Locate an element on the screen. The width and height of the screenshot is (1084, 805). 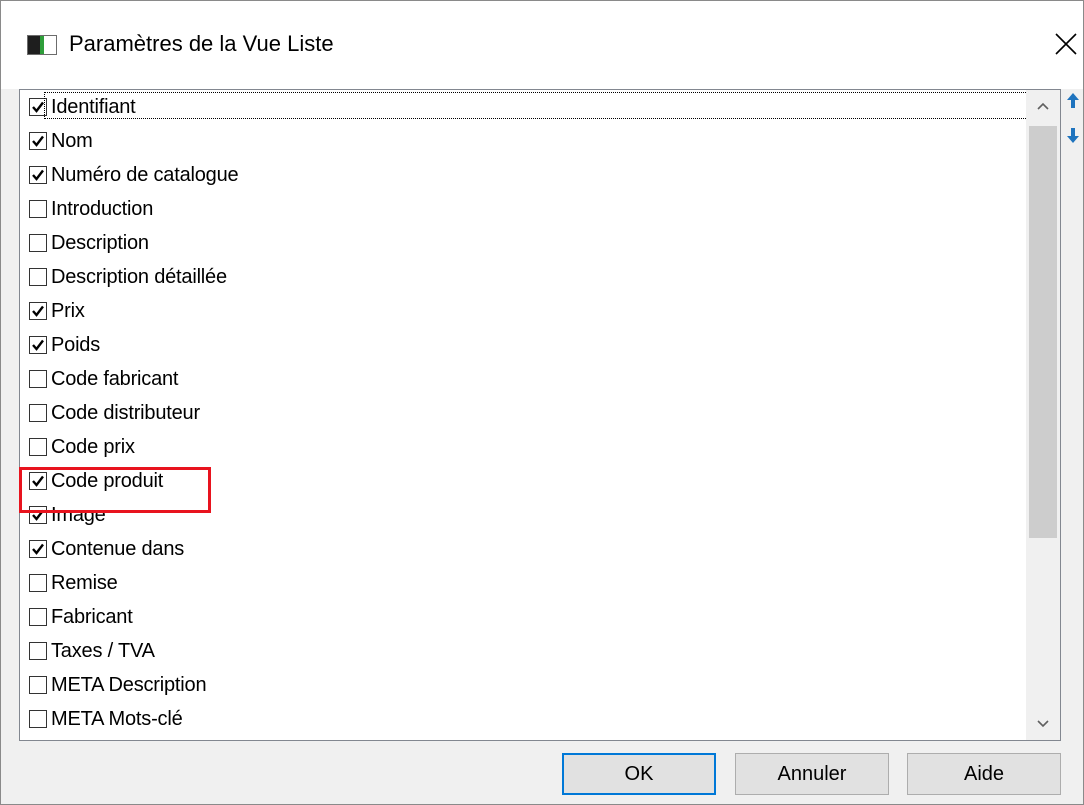
list-item-label: Code produit is located at coordinates (107, 481).